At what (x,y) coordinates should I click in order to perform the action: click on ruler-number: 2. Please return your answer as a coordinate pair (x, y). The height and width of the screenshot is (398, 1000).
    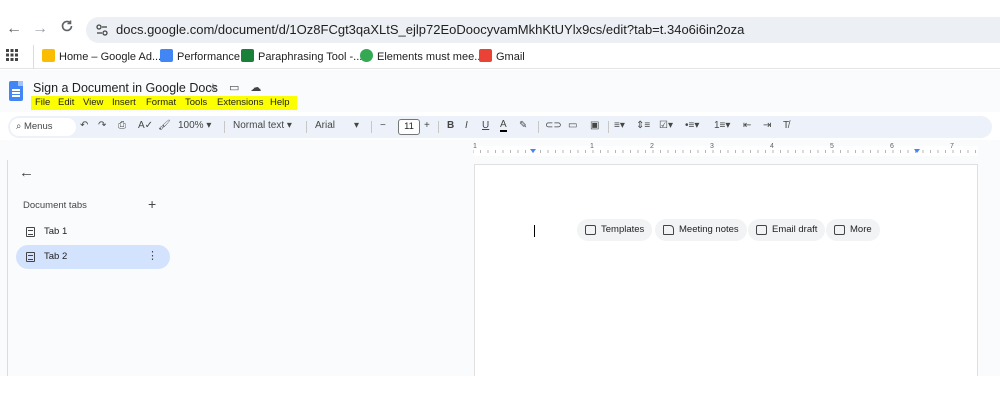
    Looking at the image, I should click on (652, 146).